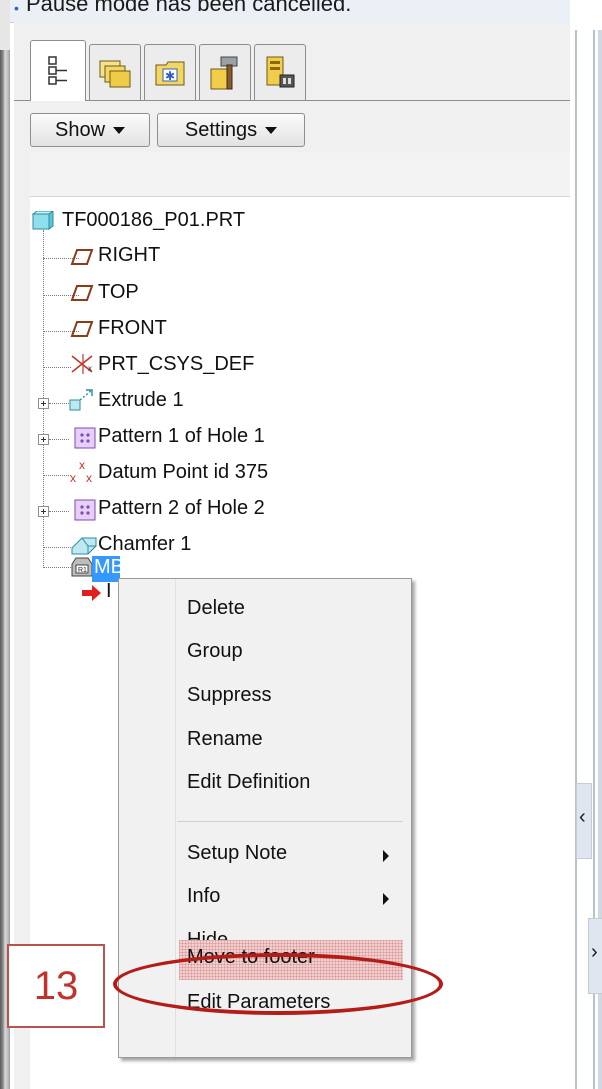 This screenshot has width=602, height=1089. I want to click on settings-menu-button: Settings, so click(231, 130).